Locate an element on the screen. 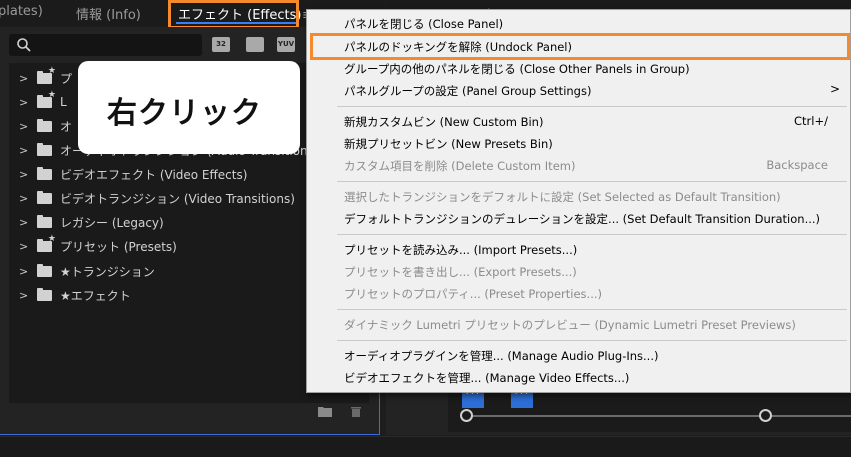 This screenshot has height=457, width=851. tree-item: > プ is located at coordinates (46, 77).